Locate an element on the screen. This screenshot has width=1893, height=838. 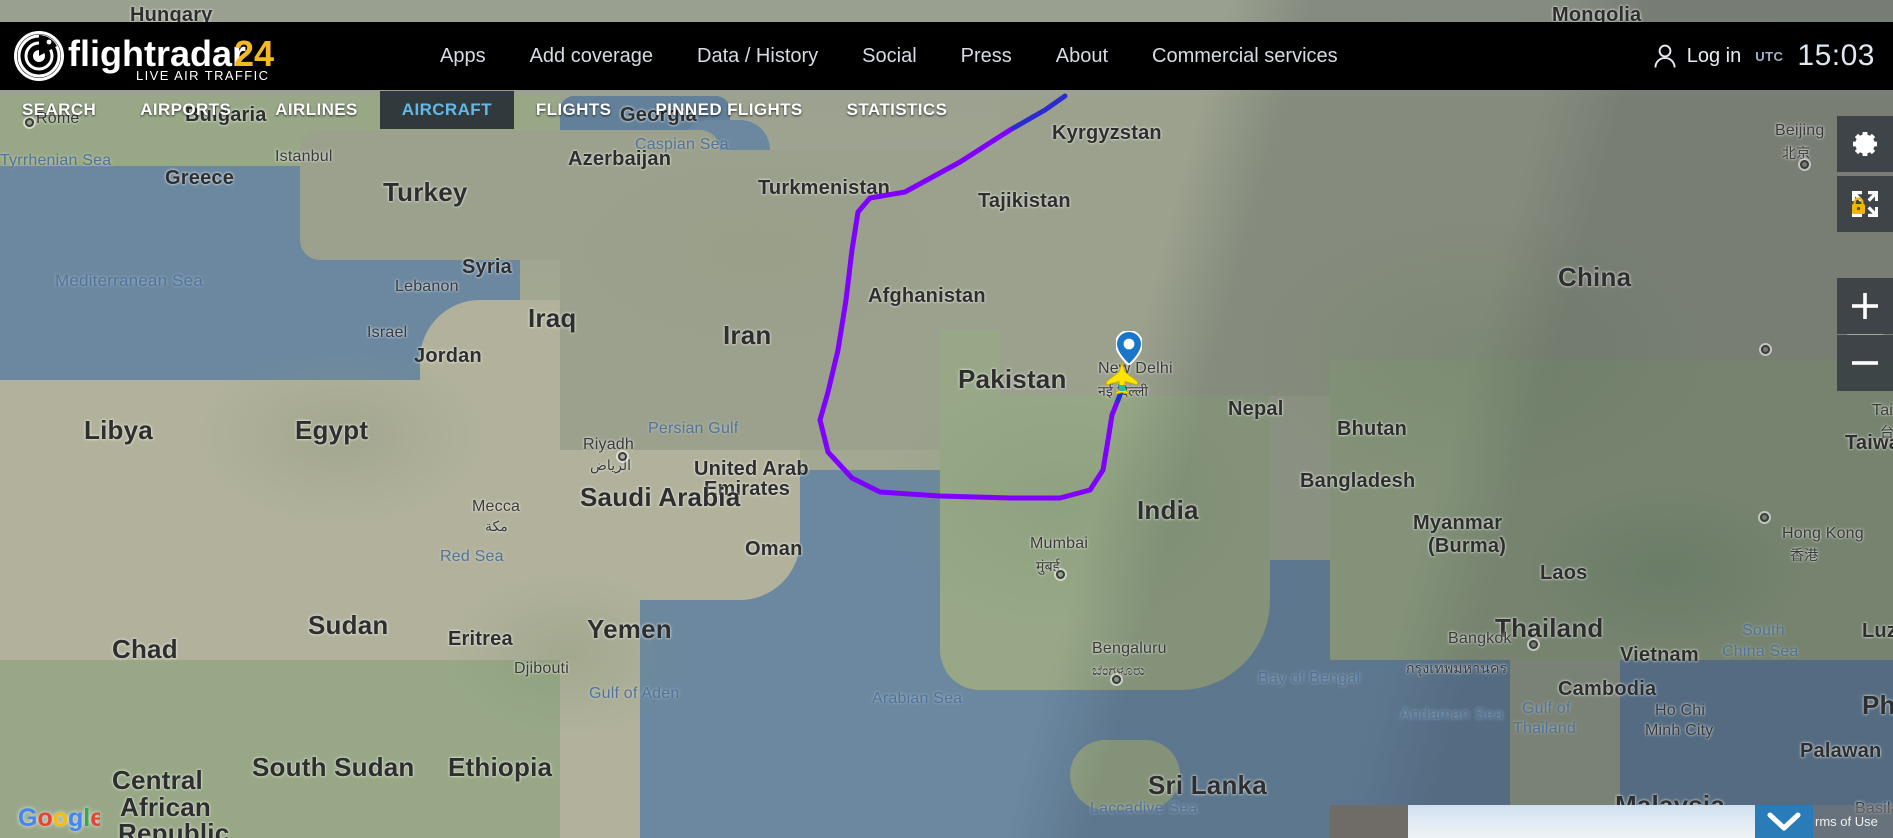
plus-icon is located at coordinates (1865, 306).